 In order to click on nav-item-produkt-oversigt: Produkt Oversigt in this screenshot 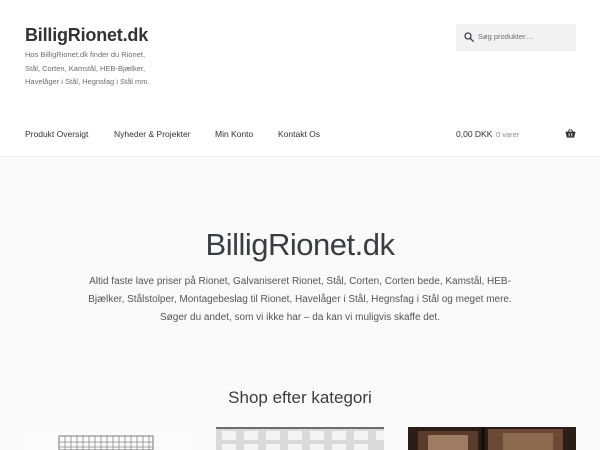, I will do `click(56, 134)`.